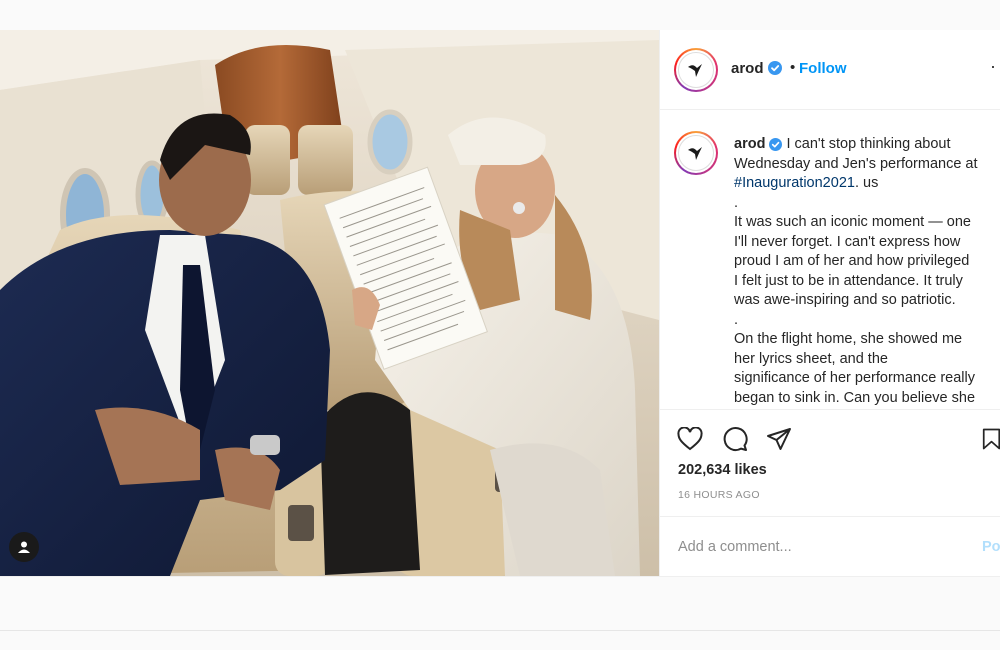  What do you see at coordinates (722, 470) in the screenshot?
I see `likes-count: 202,634 likes` at bounding box center [722, 470].